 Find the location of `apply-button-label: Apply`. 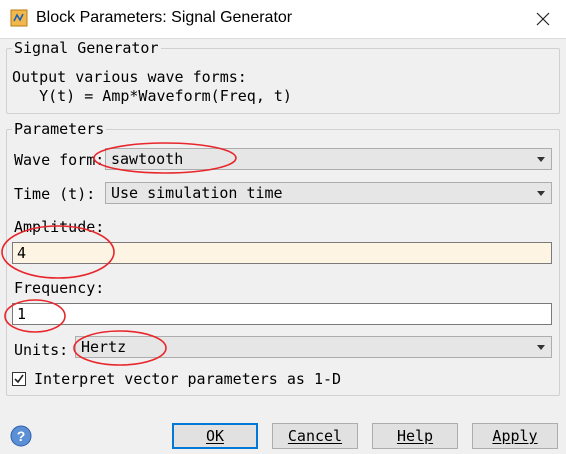

apply-button-label: Apply is located at coordinates (515, 436).